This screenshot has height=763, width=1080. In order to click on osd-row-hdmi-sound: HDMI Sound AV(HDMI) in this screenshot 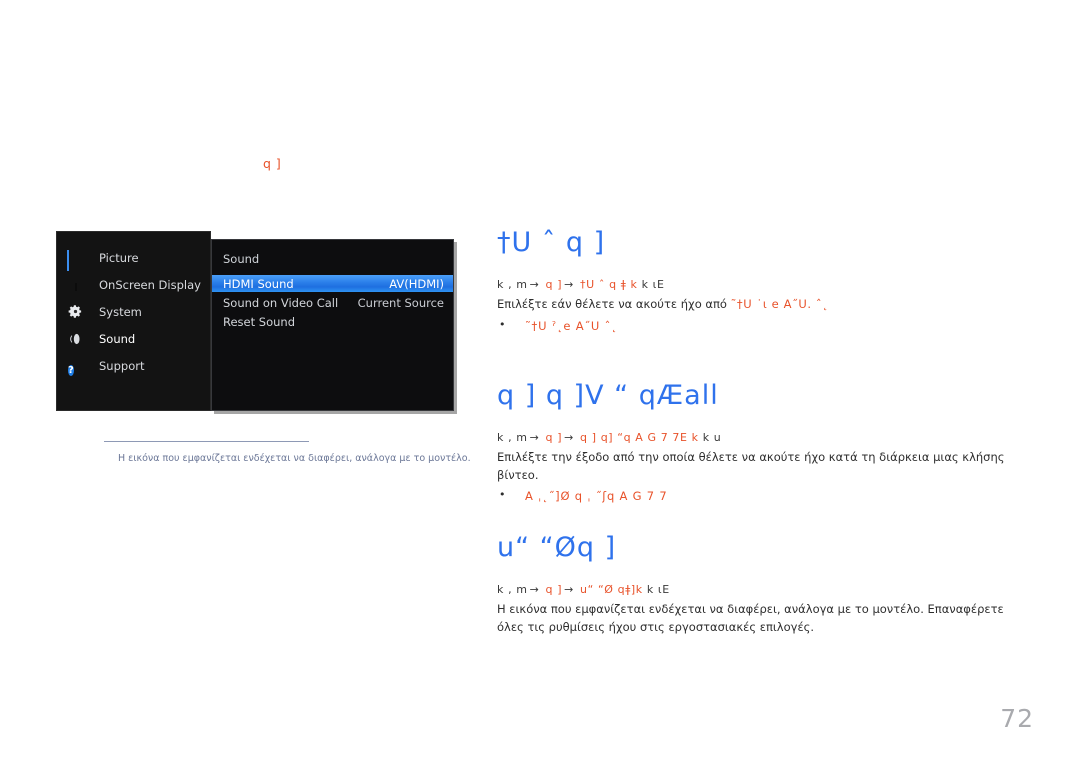, I will do `click(332, 283)`.